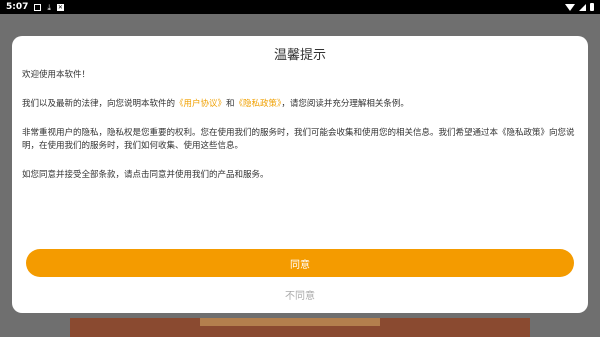 This screenshot has height=337, width=600. What do you see at coordinates (592, 7) in the screenshot?
I see `battery-icon` at bounding box center [592, 7].